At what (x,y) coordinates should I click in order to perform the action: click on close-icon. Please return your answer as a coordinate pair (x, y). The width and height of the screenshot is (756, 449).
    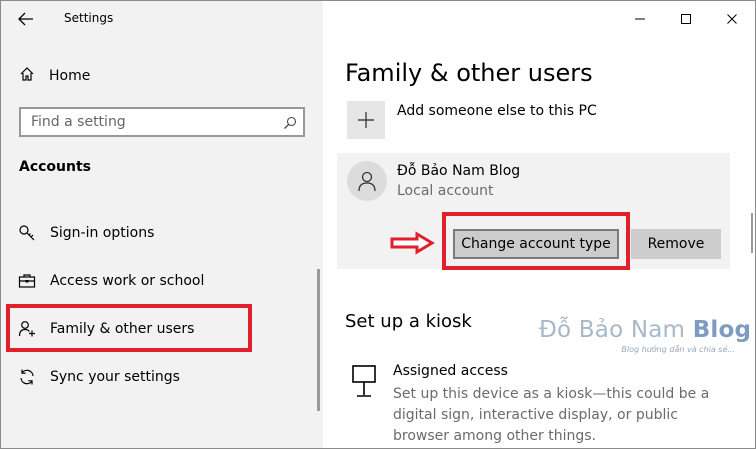
    Looking at the image, I should click on (732, 19).